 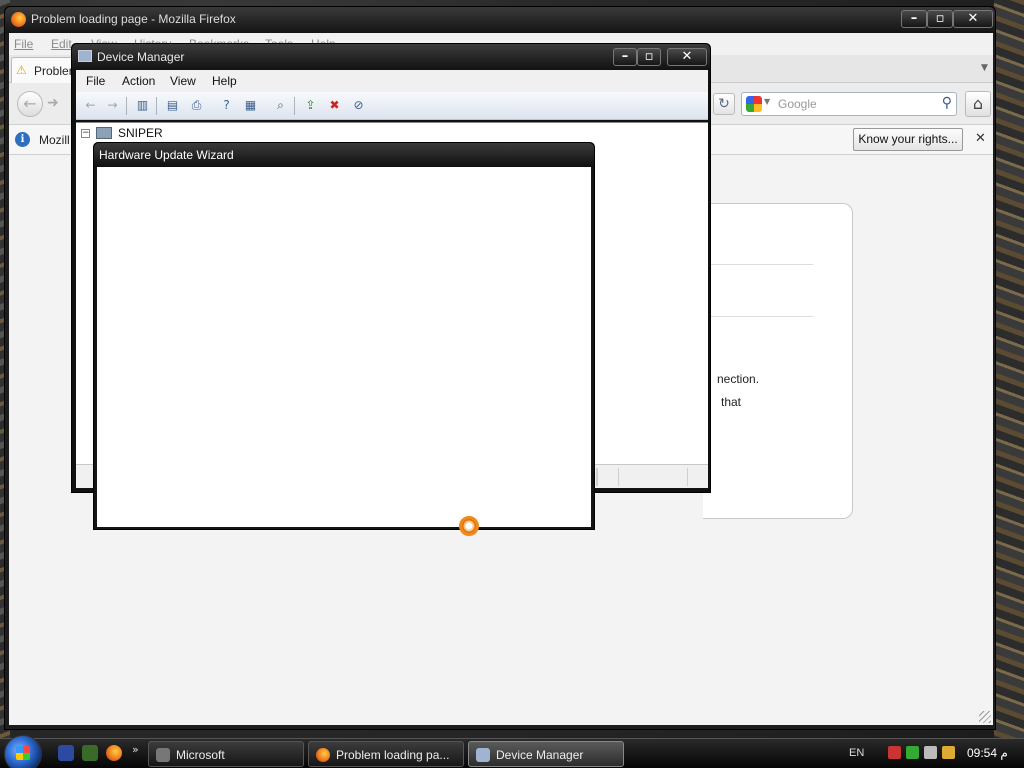 What do you see at coordinates (778, 361) in the screenshot?
I see `error-page-box: nection. that` at bounding box center [778, 361].